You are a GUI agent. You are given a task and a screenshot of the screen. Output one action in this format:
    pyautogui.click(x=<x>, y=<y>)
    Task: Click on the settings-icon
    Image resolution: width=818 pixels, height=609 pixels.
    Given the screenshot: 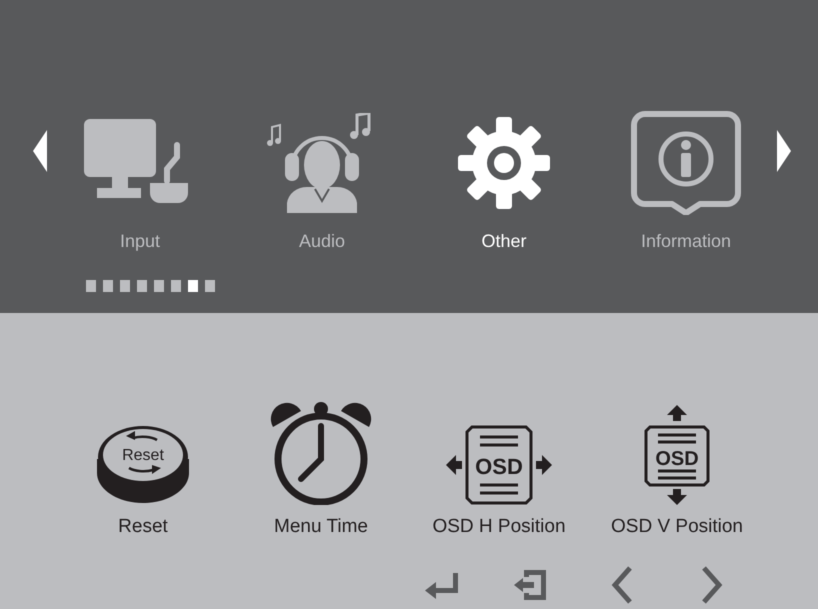 What is the action you would take?
    pyautogui.click(x=504, y=163)
    